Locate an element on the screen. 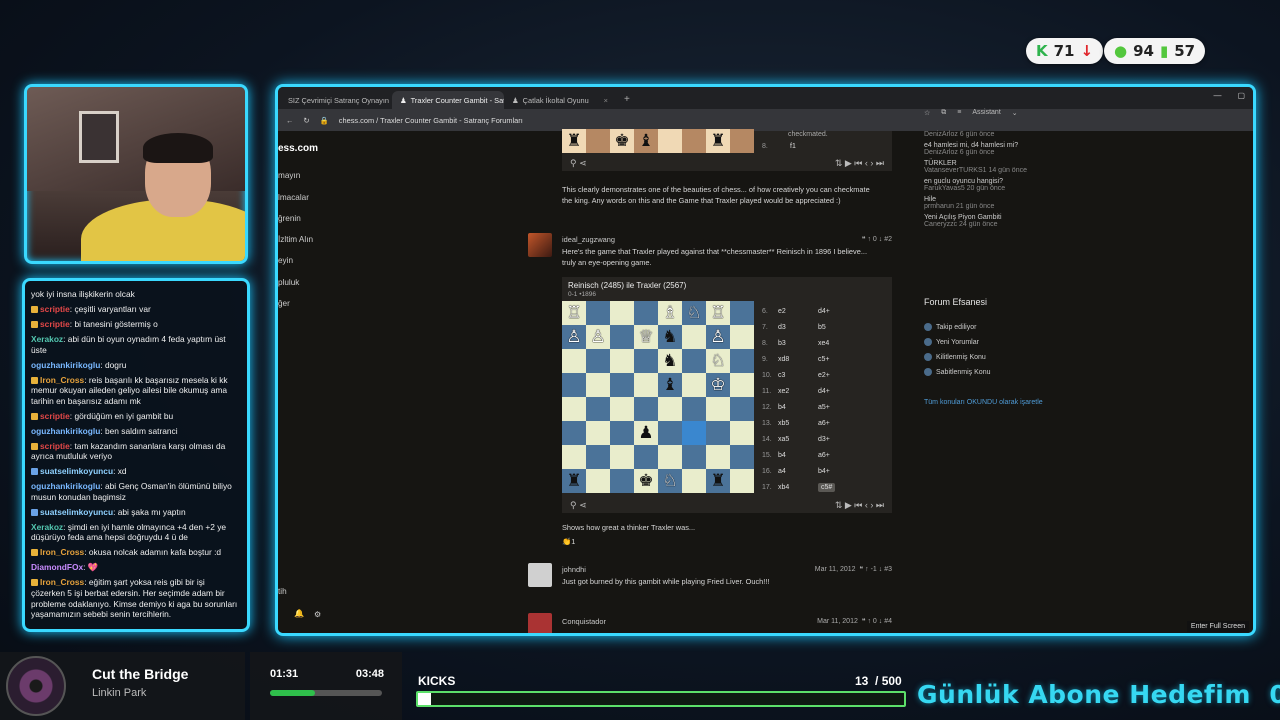 Image resolution: width=1280 pixels, height=720 pixels. post-author: johndhi is located at coordinates (574, 569).